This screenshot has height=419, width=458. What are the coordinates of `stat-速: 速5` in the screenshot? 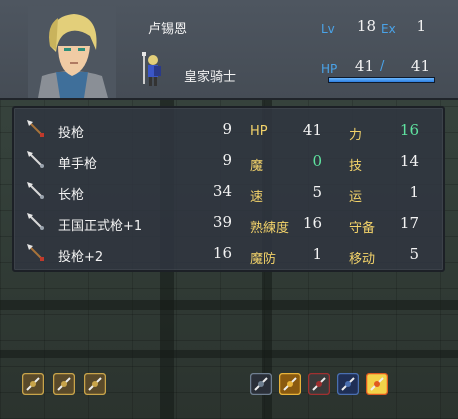 It's located at (286, 194).